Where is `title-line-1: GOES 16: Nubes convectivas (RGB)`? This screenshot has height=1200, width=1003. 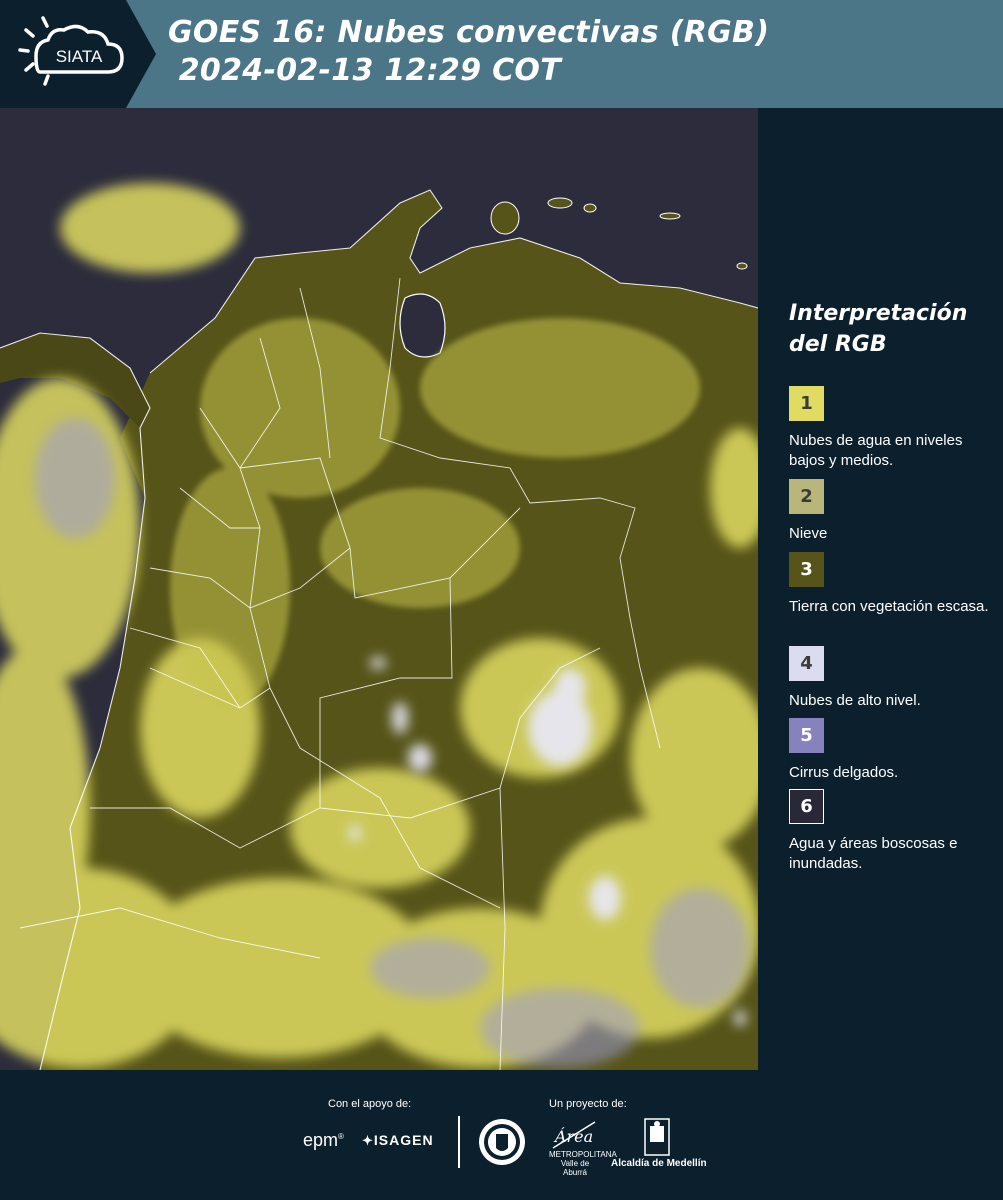 title-line-1: GOES 16: Nubes convectivas (RGB) is located at coordinates (469, 32).